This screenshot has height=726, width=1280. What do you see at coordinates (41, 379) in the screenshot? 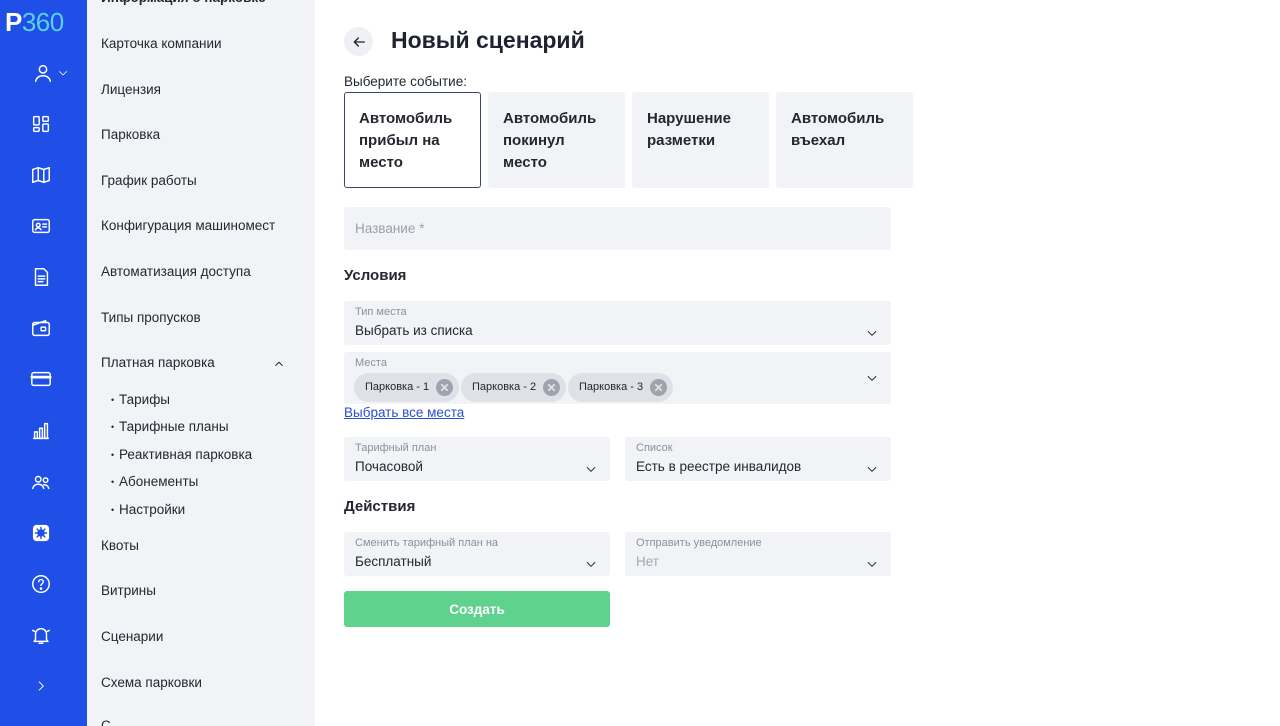
I see `credit-card-icon` at bounding box center [41, 379].